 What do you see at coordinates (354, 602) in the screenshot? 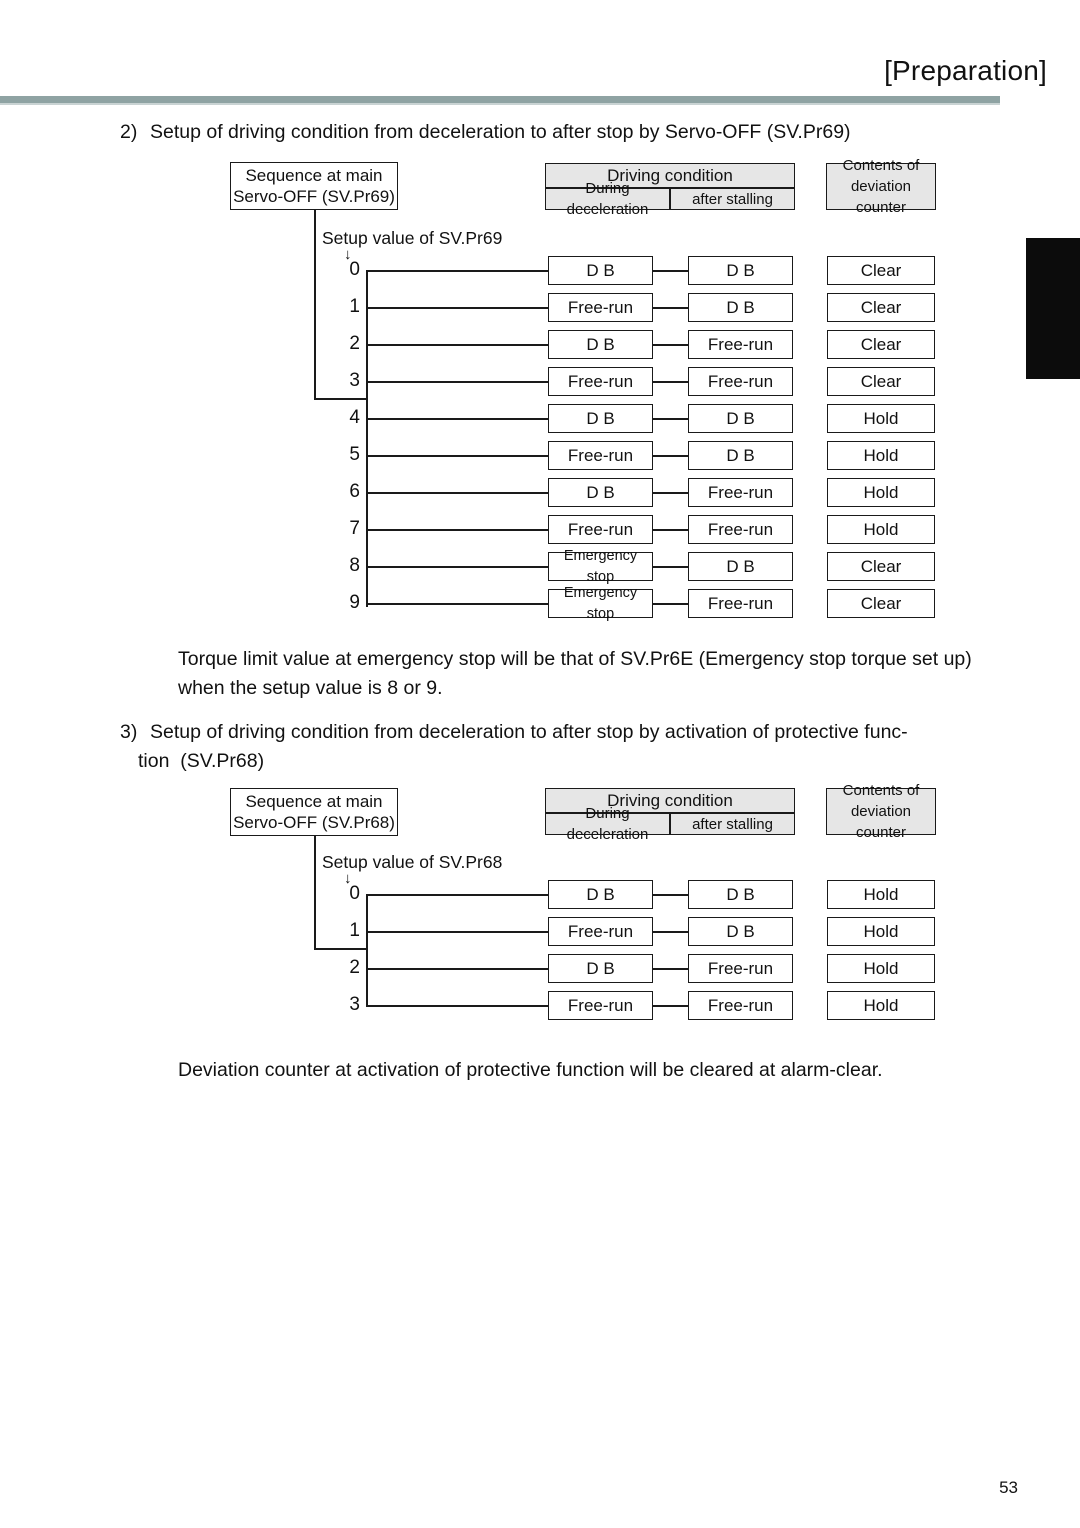
I see `row-label: 9` at bounding box center [354, 602].